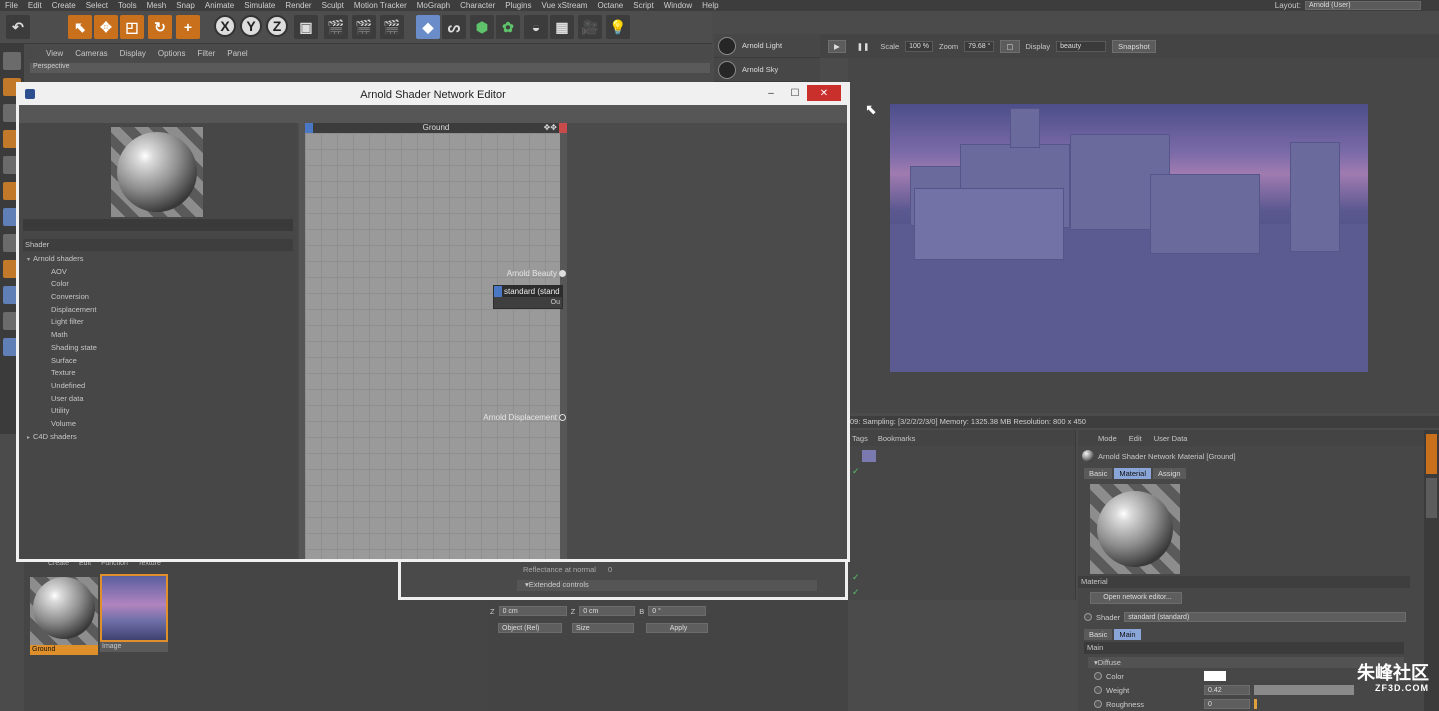  I want to click on material-ground: Ground, so click(64, 614).